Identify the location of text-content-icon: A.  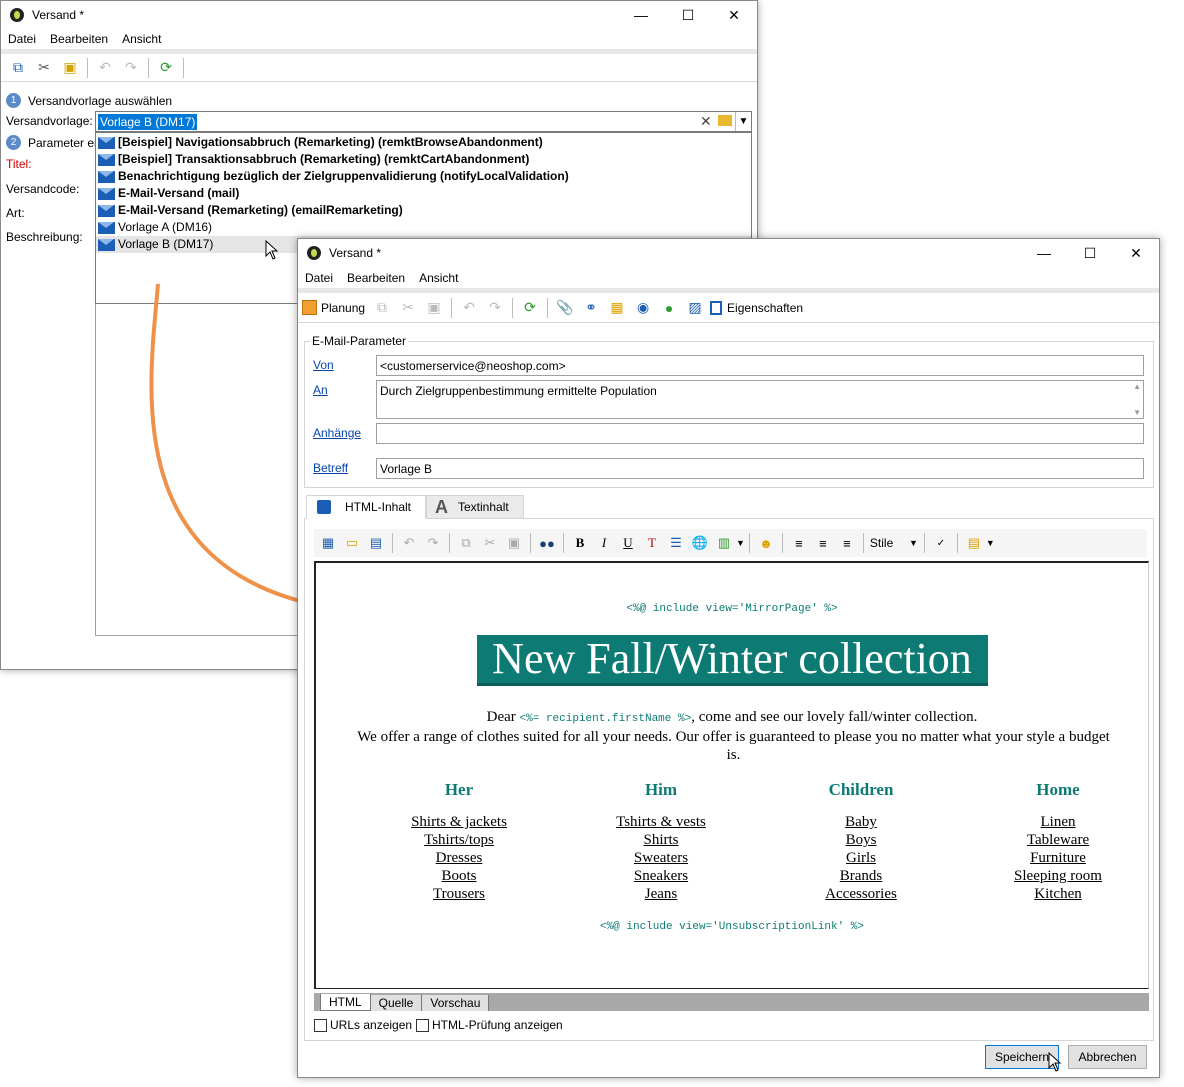
(441, 506).